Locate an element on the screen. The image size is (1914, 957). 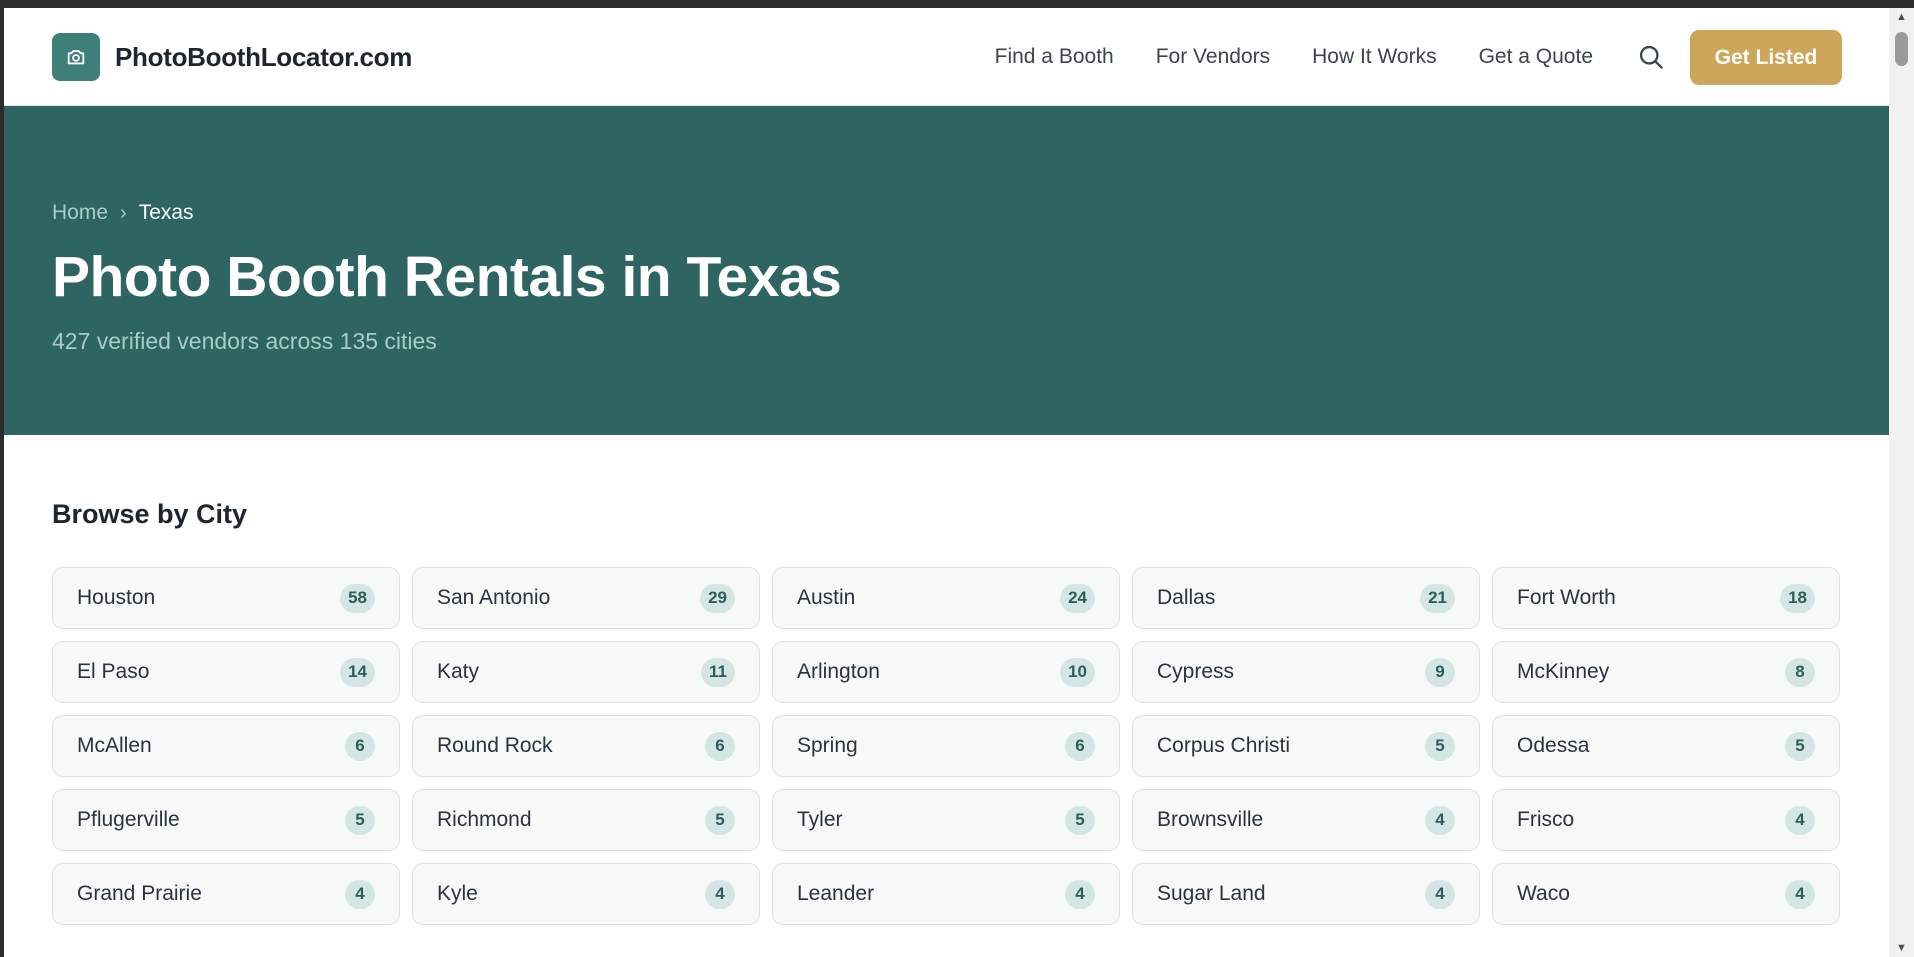
city-card: Spring 6 is located at coordinates (946, 746).